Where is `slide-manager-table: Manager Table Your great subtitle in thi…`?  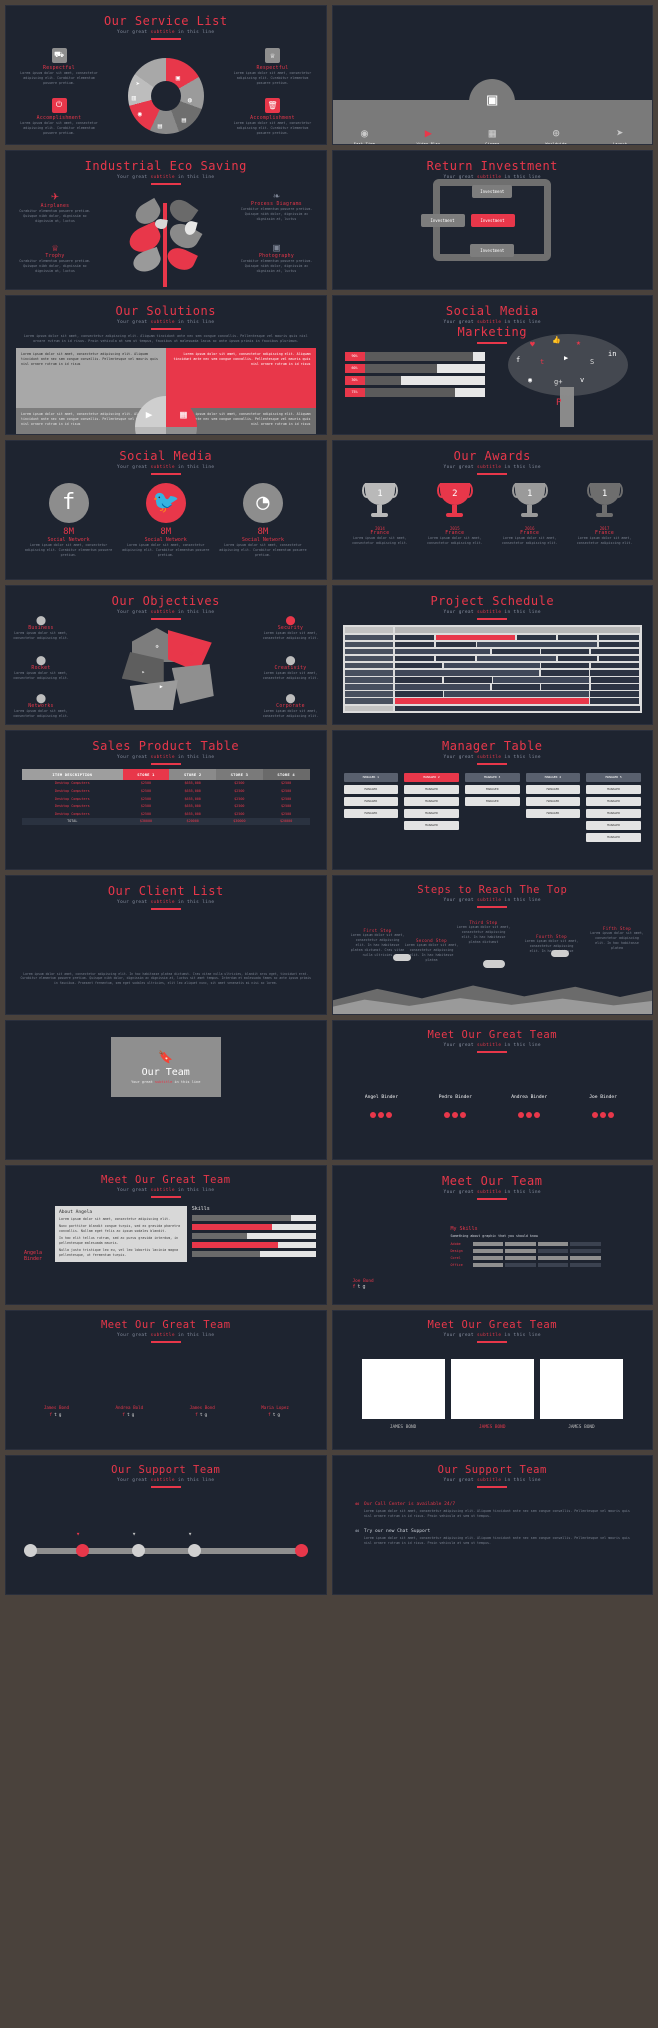 slide-manager-table: Manager Table Your great subtitle in thi… is located at coordinates (492, 800).